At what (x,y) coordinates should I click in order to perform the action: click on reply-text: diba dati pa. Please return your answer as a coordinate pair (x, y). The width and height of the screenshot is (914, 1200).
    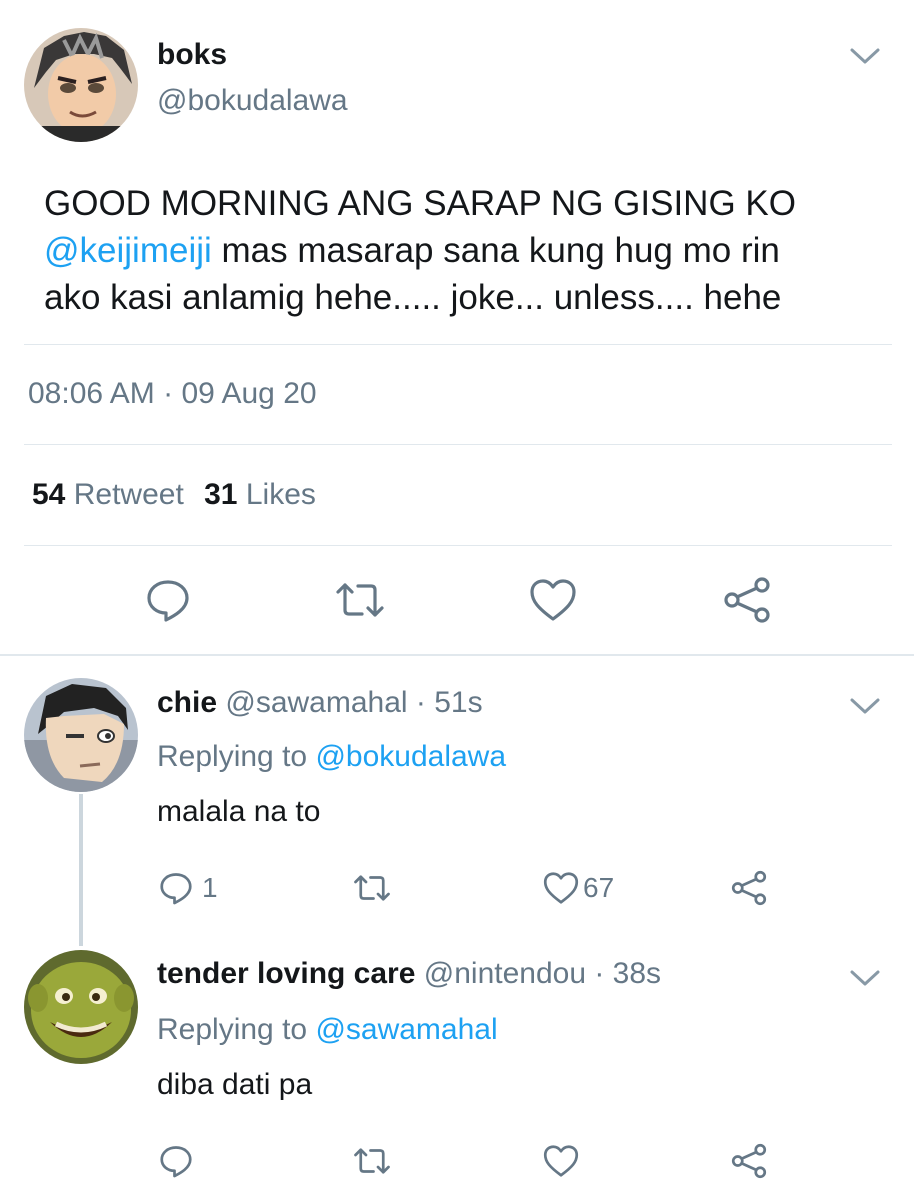
    Looking at the image, I should click on (235, 1084).